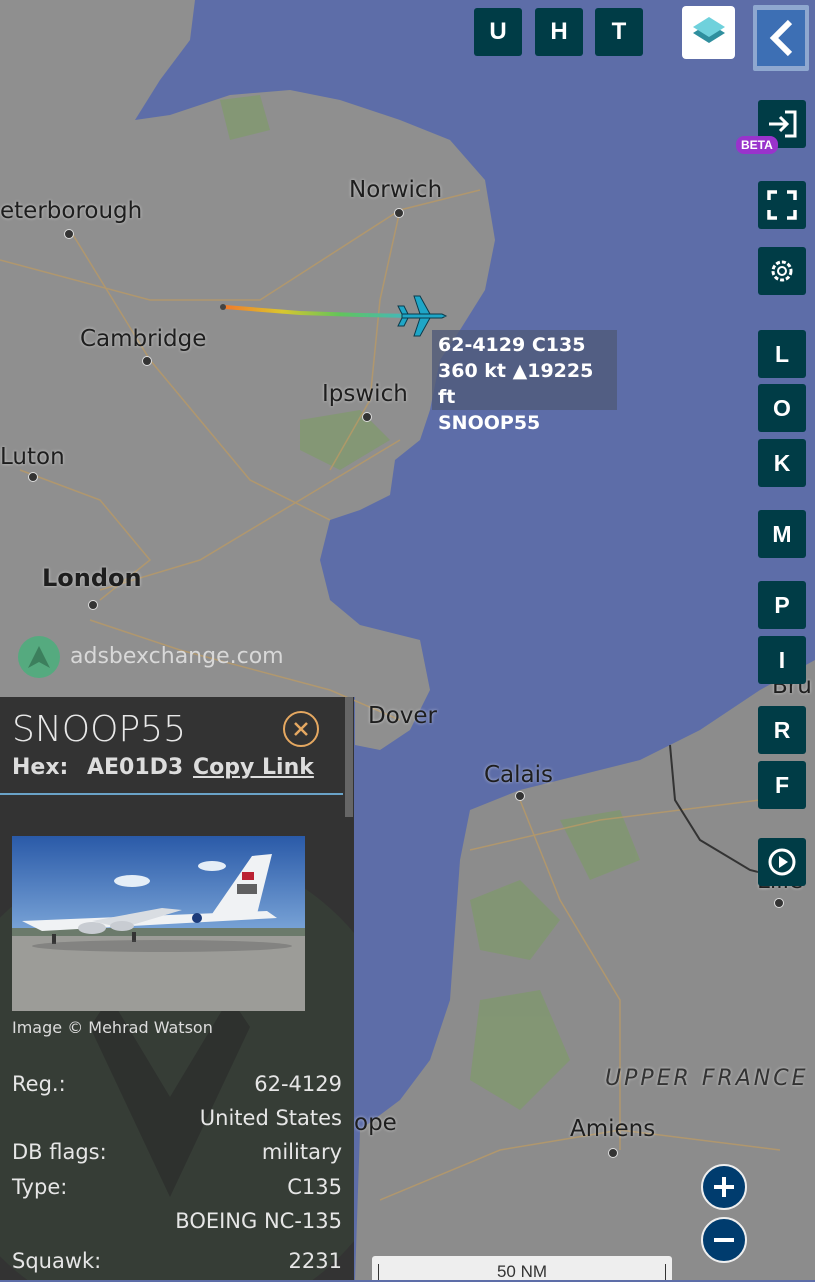  I want to click on hex-label: Hex:, so click(40, 767).